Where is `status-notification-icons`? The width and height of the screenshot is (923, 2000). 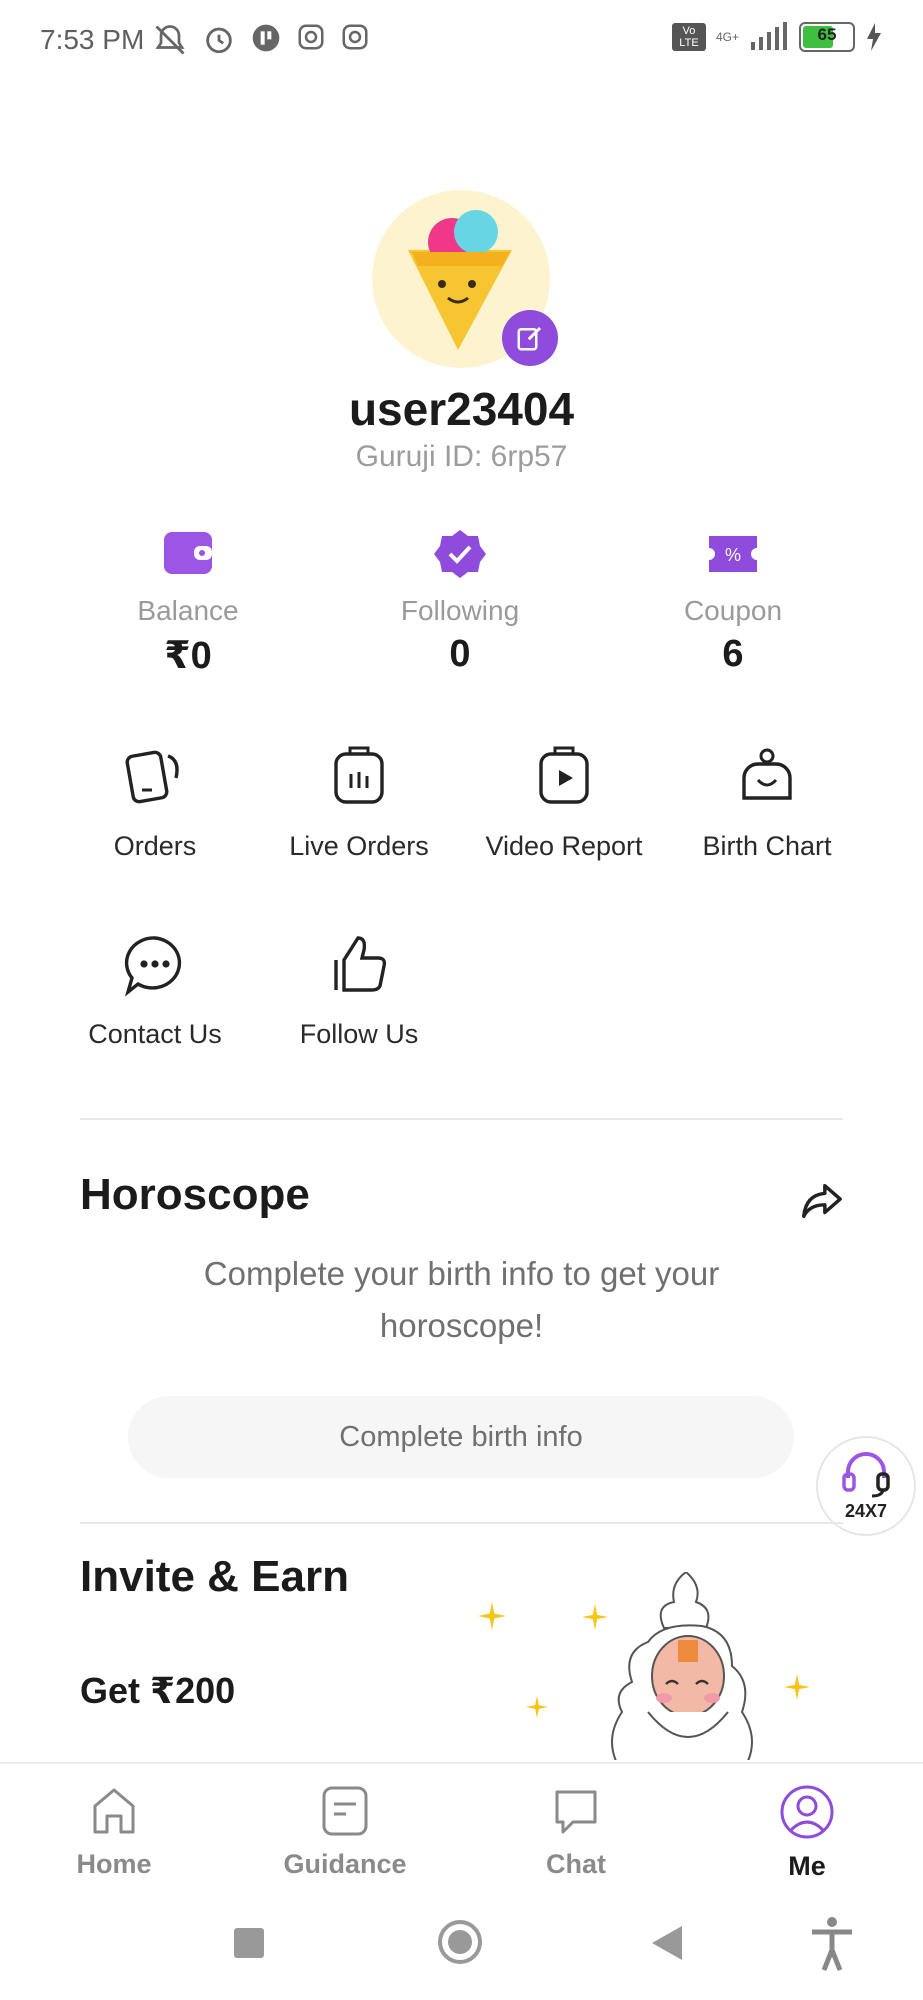
status-notification-icons is located at coordinates (261, 40).